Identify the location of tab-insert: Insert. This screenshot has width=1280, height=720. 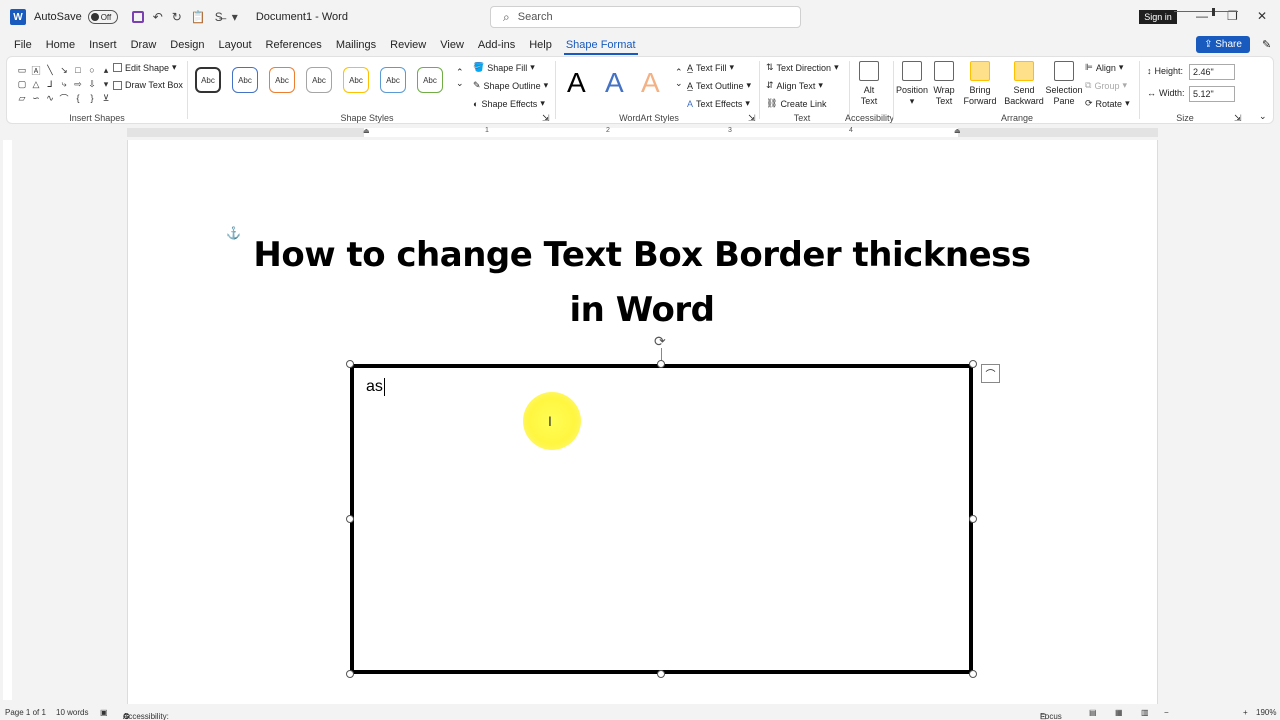
(103, 45).